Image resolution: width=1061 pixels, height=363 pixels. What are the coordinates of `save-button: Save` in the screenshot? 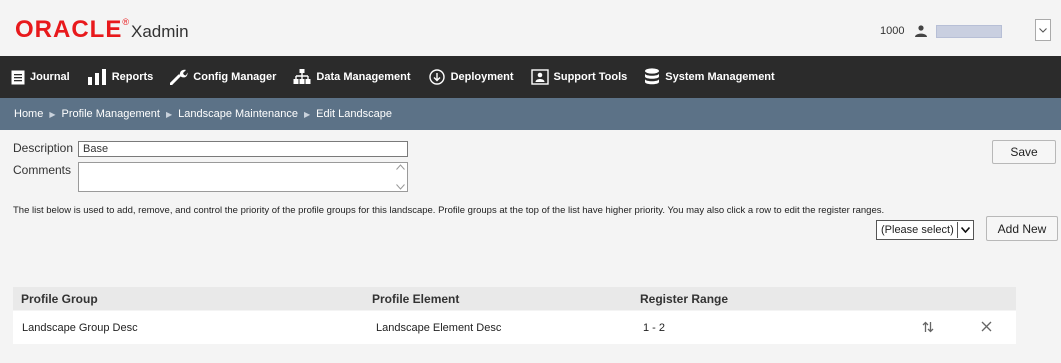 It's located at (1024, 152).